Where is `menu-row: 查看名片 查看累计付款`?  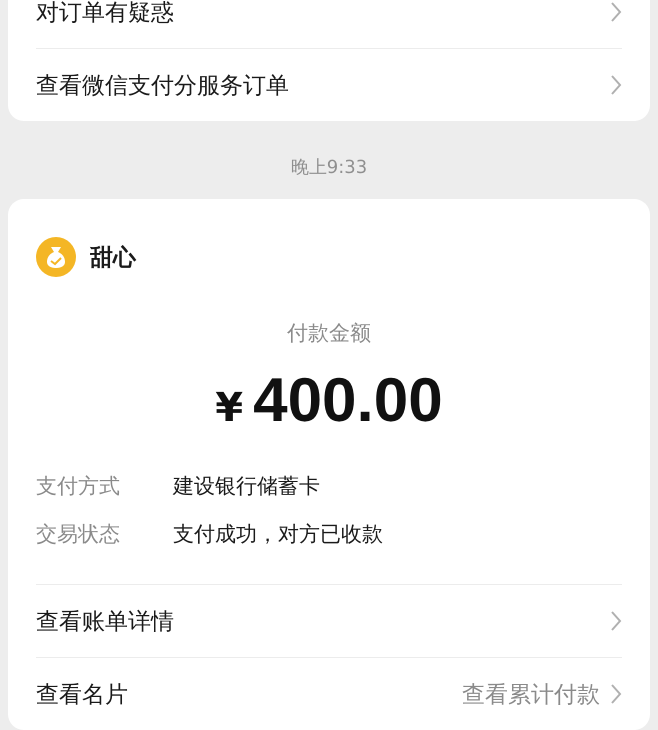
menu-row: 查看名片 查看累计付款 is located at coordinates (329, 693).